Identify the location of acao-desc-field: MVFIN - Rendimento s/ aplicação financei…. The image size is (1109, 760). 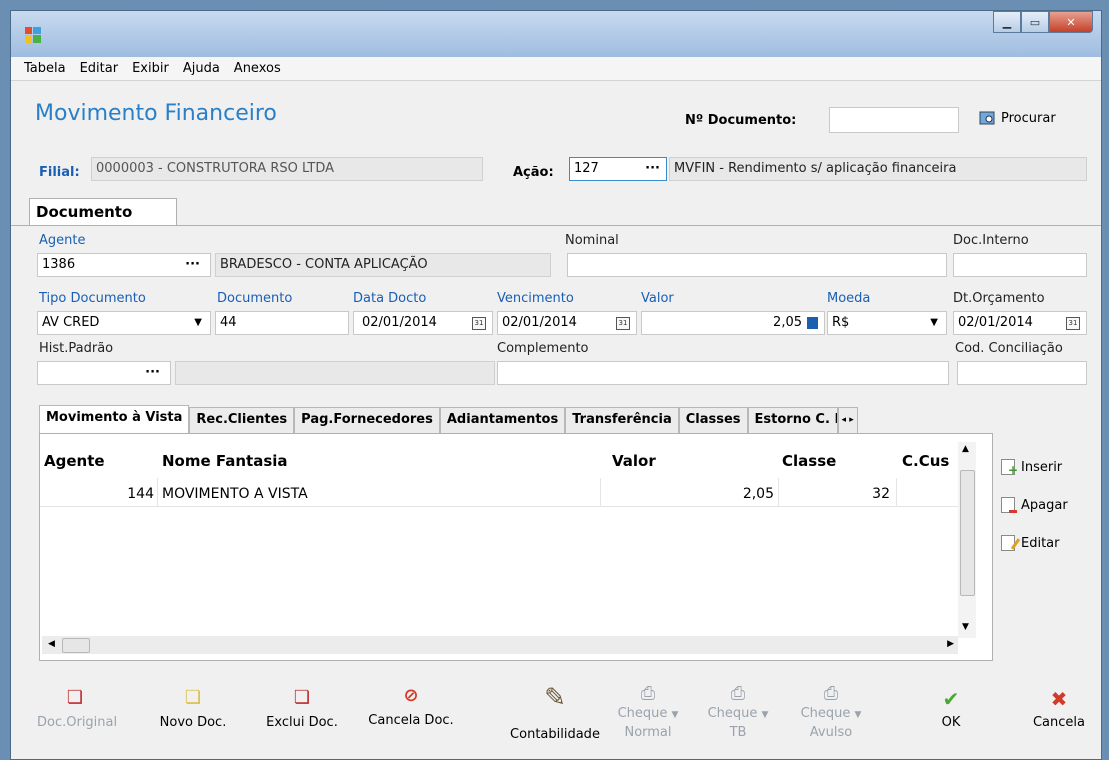
(878, 169).